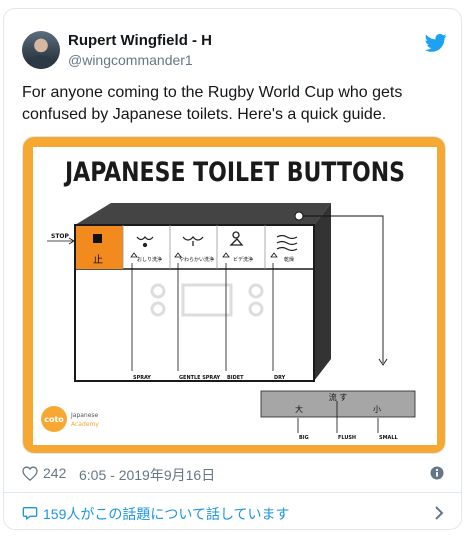 The width and height of the screenshot is (465, 541). What do you see at coordinates (280, 378) in the screenshot?
I see `function-label-dry: DRY` at bounding box center [280, 378].